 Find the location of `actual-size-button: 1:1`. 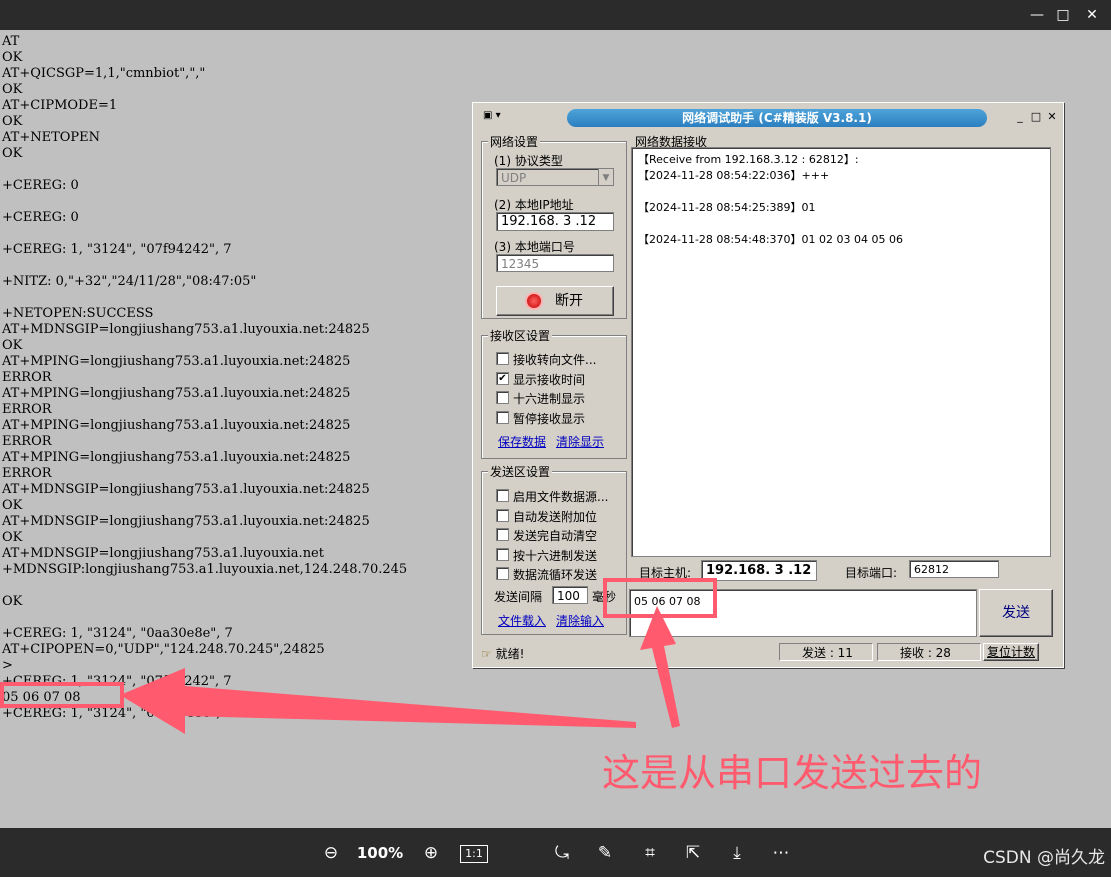

actual-size-button: 1:1 is located at coordinates (474, 854).